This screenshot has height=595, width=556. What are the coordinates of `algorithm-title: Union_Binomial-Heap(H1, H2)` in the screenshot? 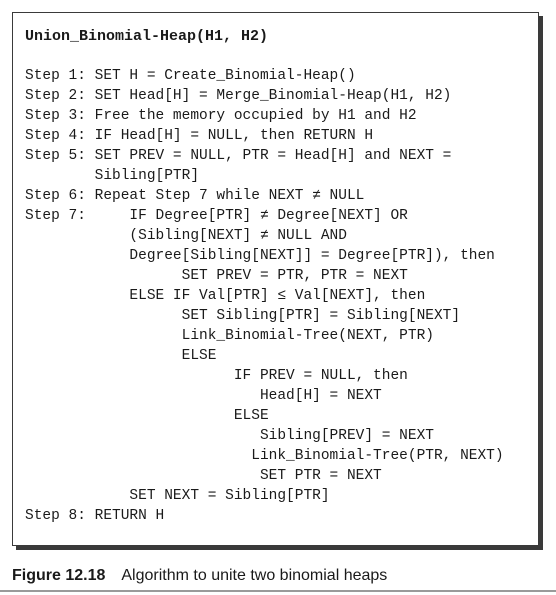 It's located at (147, 36).